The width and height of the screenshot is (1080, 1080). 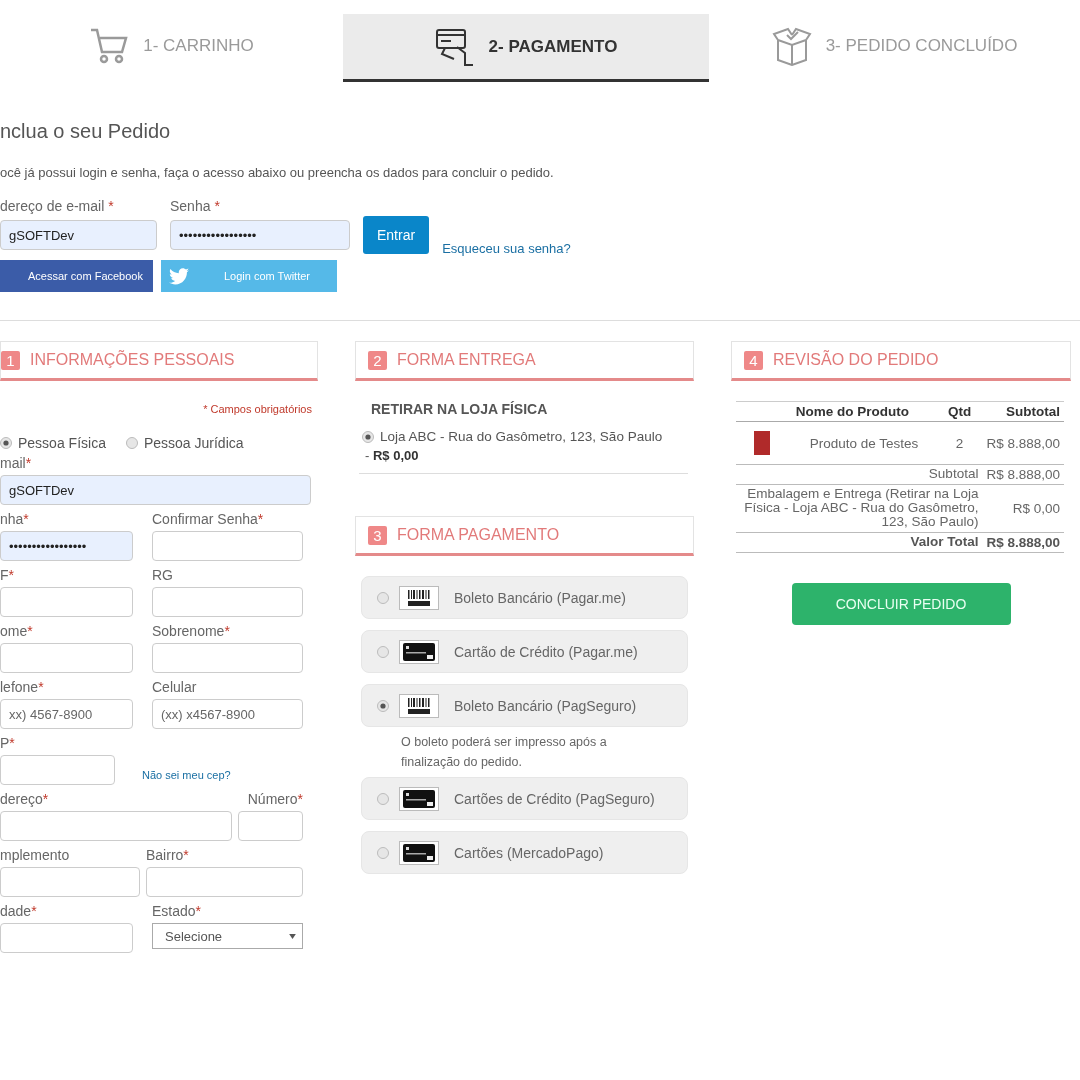 What do you see at coordinates (524, 597) in the screenshot?
I see `payment-option: Boleto Bancário (Pagar.me)` at bounding box center [524, 597].